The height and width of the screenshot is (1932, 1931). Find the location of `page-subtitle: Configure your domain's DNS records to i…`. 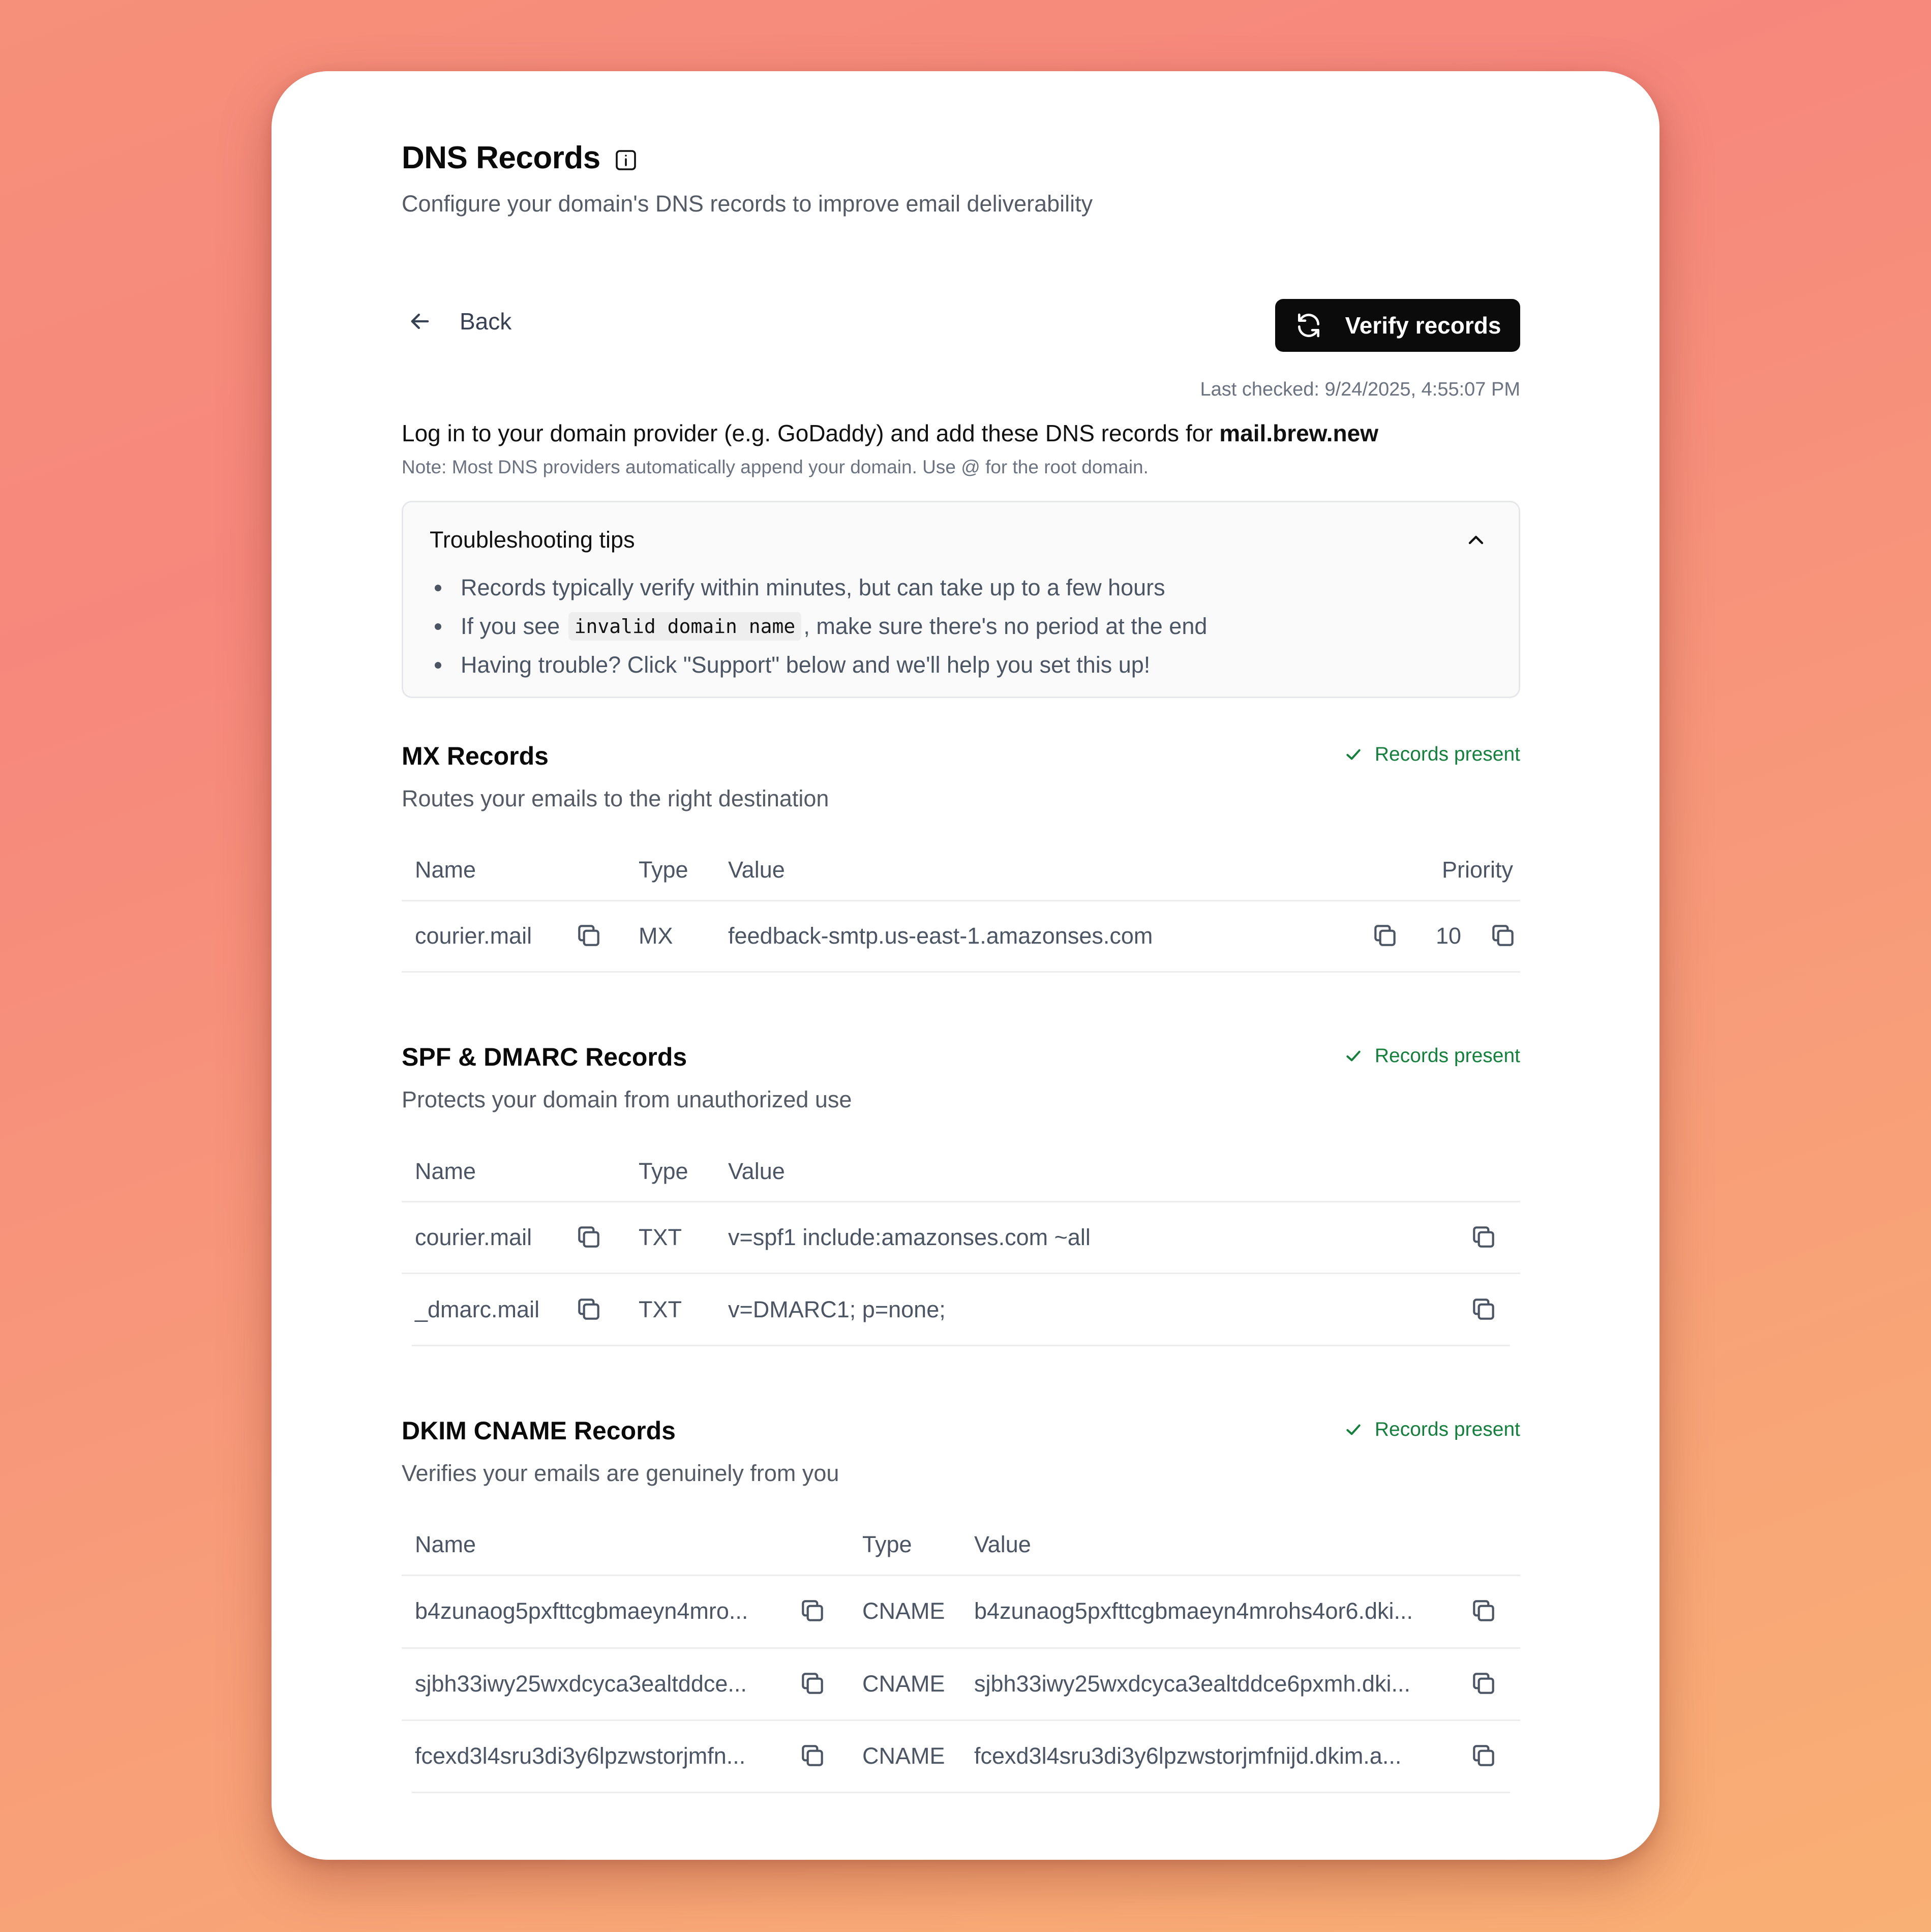

page-subtitle: Configure your domain's DNS records to i… is located at coordinates (747, 204).